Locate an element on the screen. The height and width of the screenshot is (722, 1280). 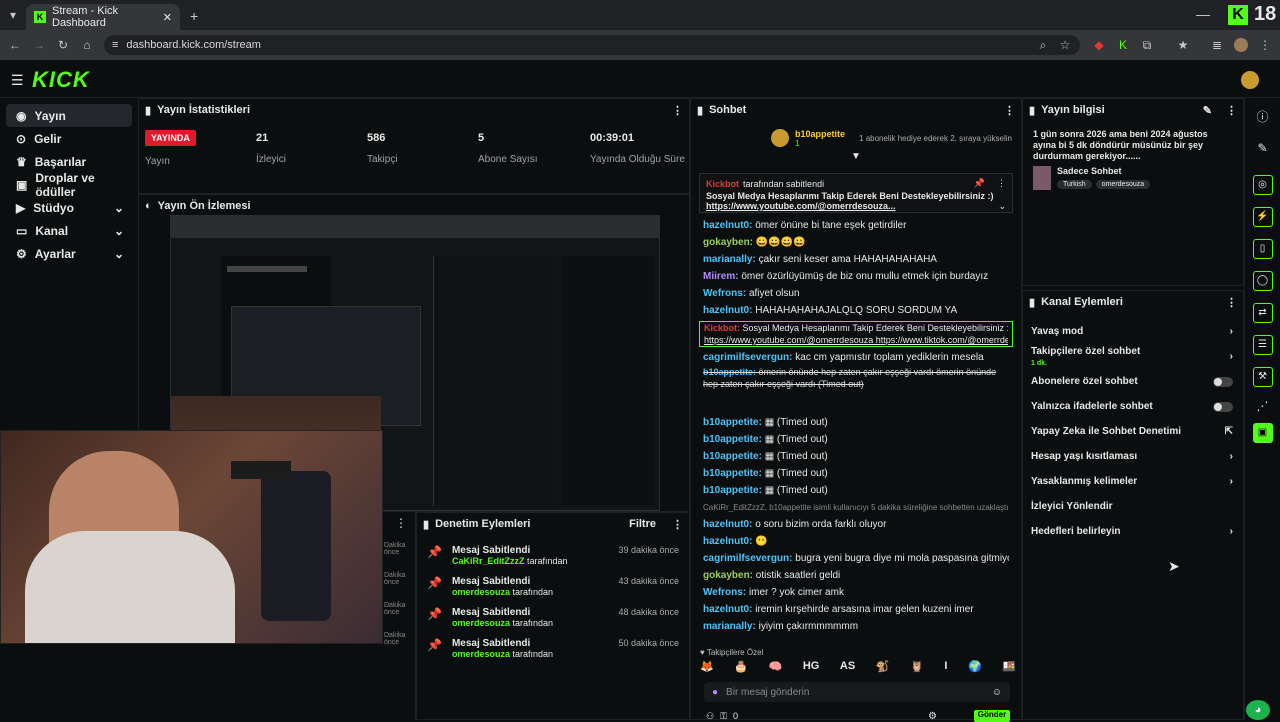
pin-icon: 📌 is located at coordinates (979, 183).